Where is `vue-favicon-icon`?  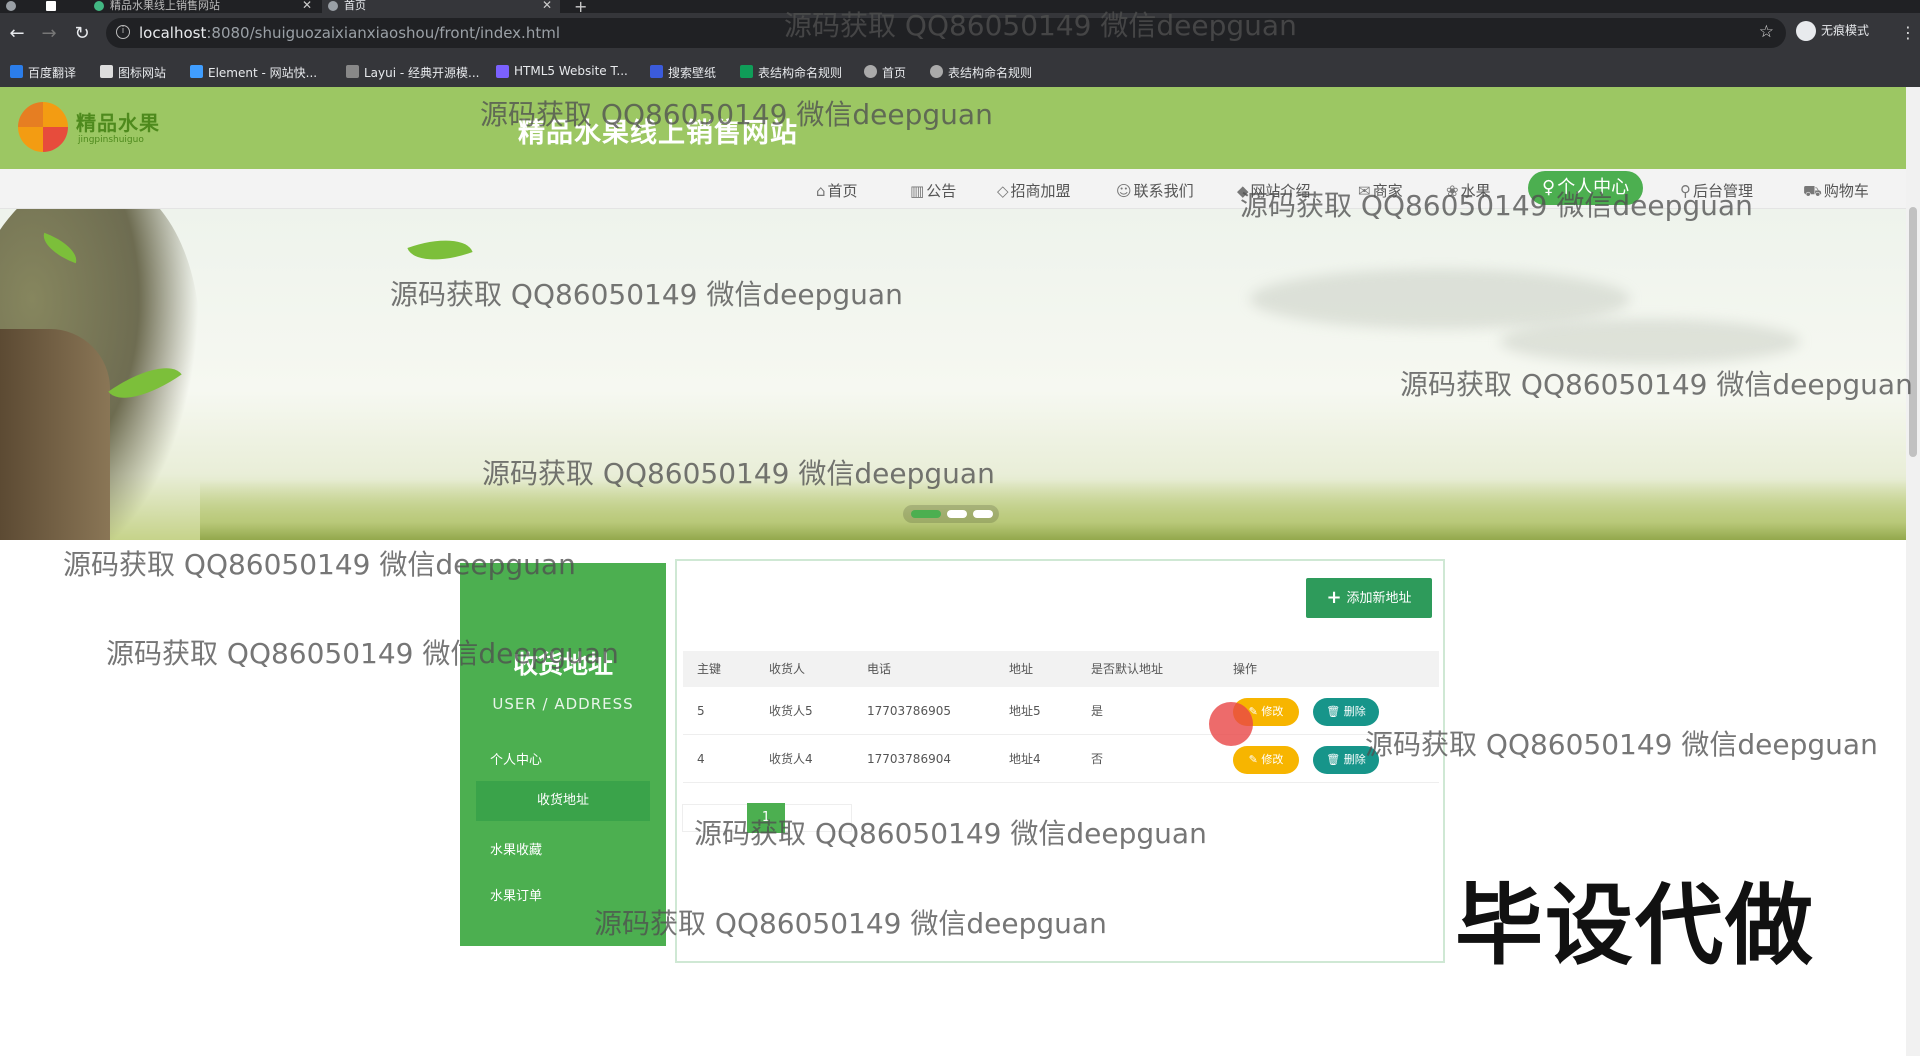 vue-favicon-icon is located at coordinates (99, 6).